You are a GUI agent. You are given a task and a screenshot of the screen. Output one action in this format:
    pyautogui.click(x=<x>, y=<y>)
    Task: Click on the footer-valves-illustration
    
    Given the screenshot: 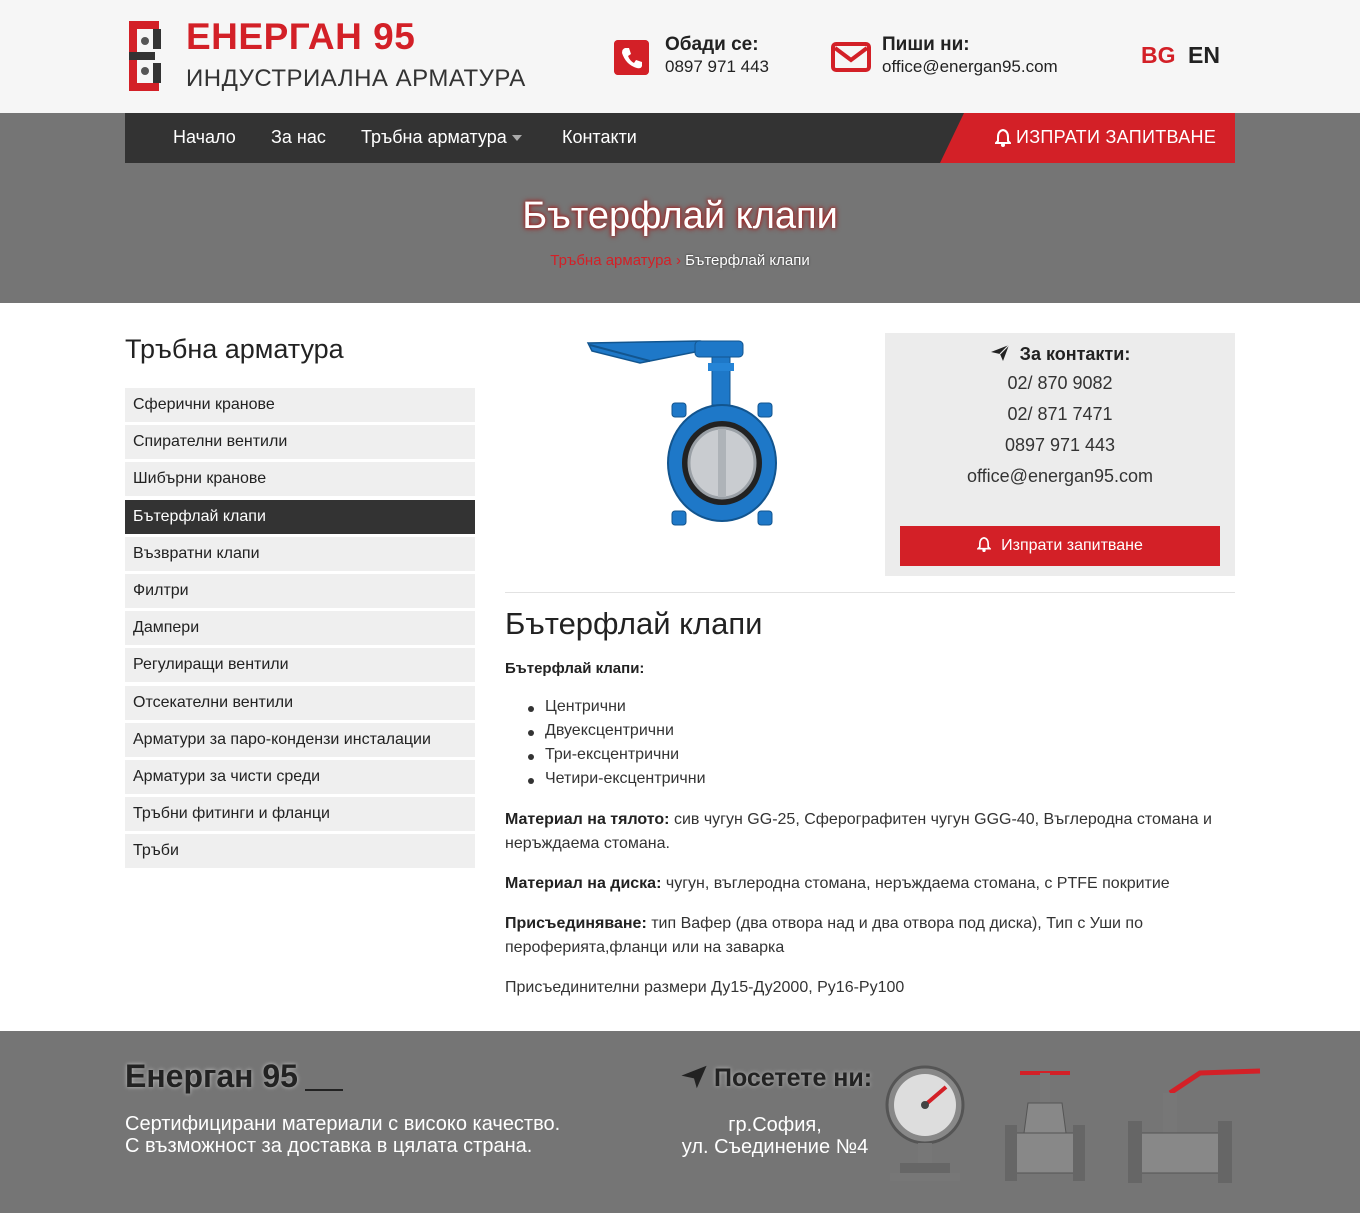 What is the action you would take?
    pyautogui.click(x=1073, y=1124)
    